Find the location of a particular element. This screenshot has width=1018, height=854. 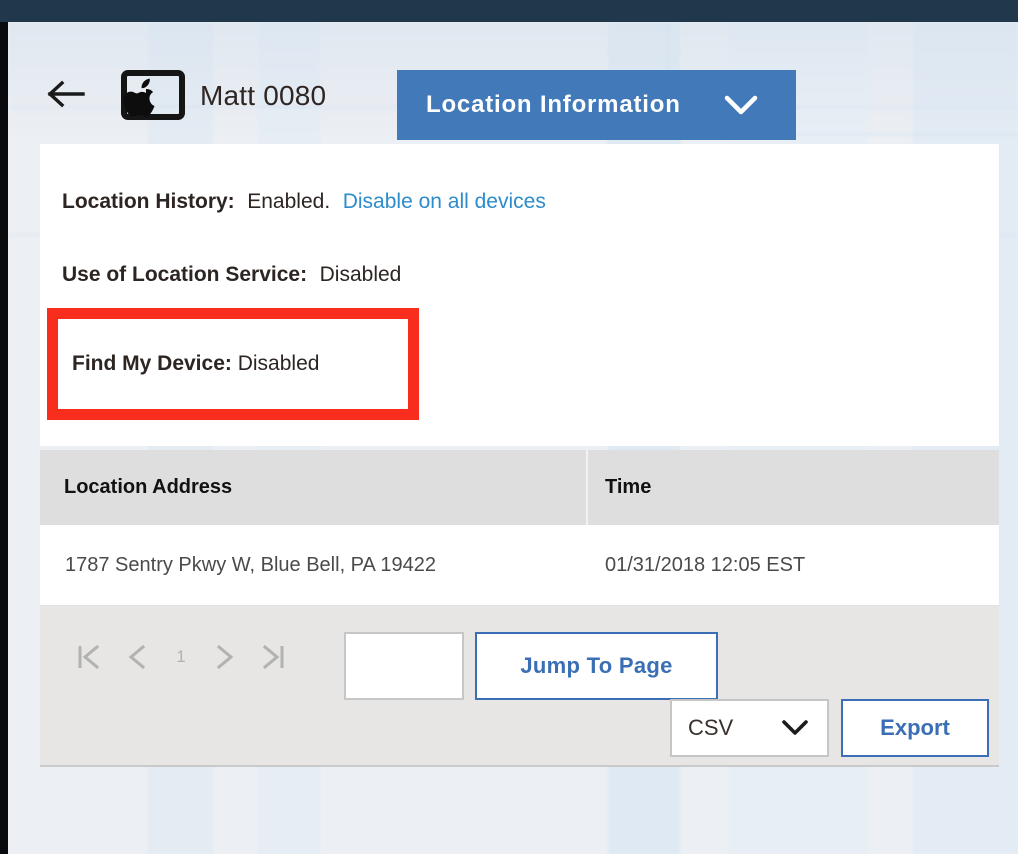

find-my-device-label: Find My Device: is located at coordinates (152, 363).